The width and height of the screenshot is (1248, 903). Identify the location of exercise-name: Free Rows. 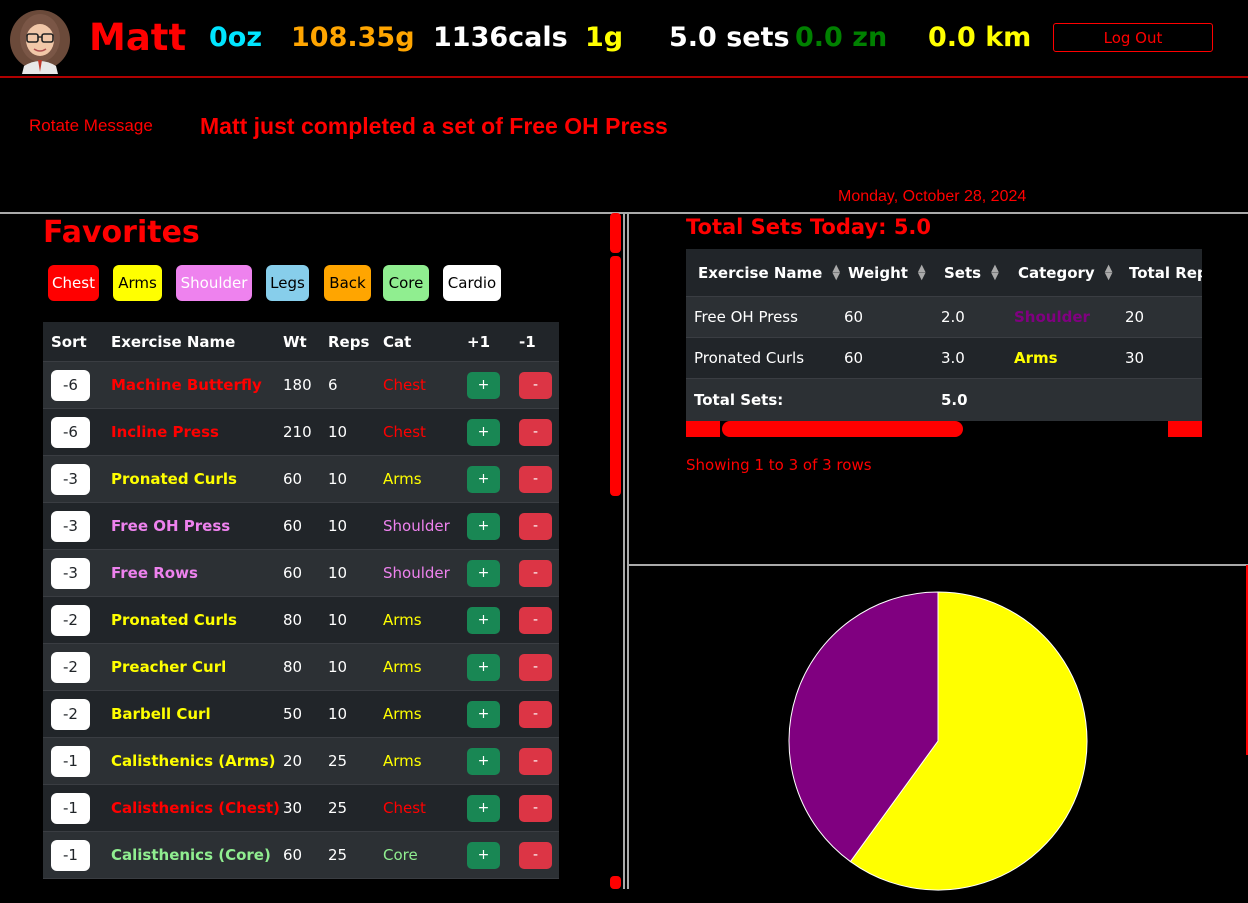
(154, 573).